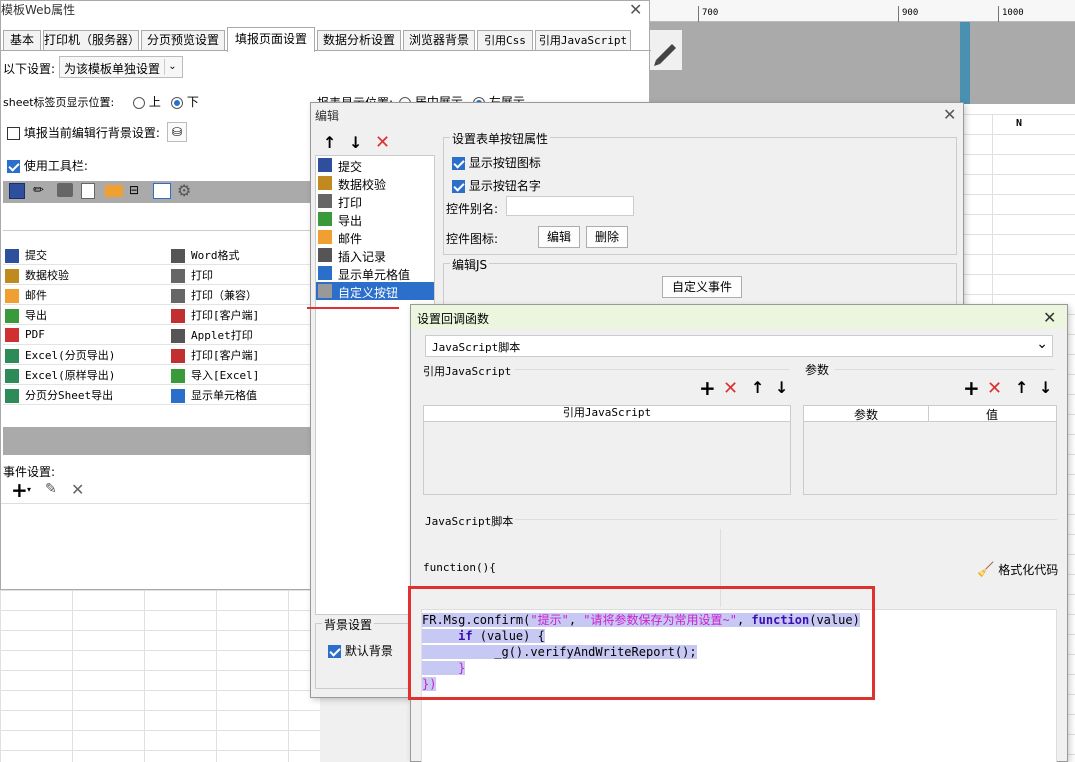 The height and width of the screenshot is (762, 1075). What do you see at coordinates (439, 40) in the screenshot?
I see `tab-browser-bg: 浏览器背景` at bounding box center [439, 40].